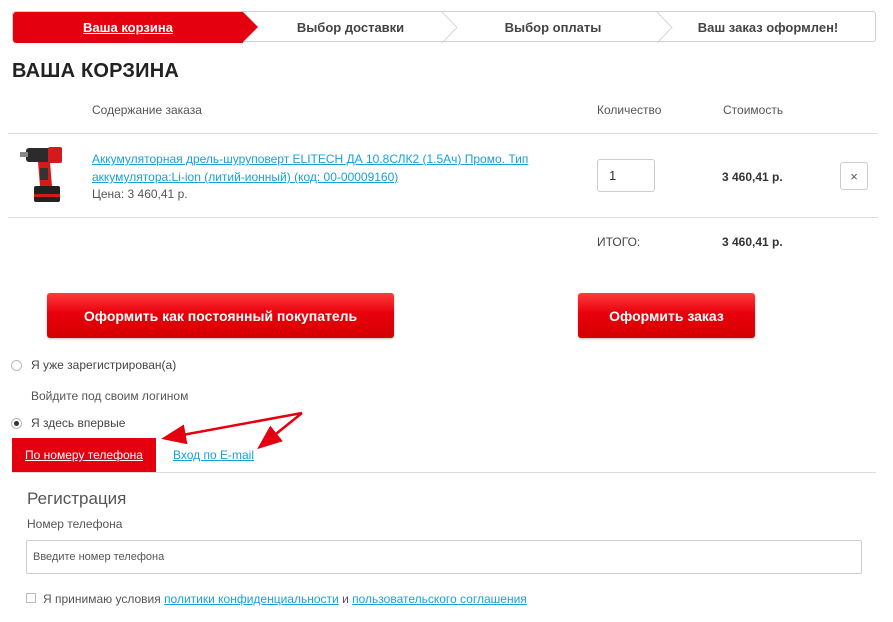 The width and height of the screenshot is (893, 622). Describe the element at coordinates (768, 27) in the screenshot. I see `step-complete: Ваш заказ оформлен!` at that location.